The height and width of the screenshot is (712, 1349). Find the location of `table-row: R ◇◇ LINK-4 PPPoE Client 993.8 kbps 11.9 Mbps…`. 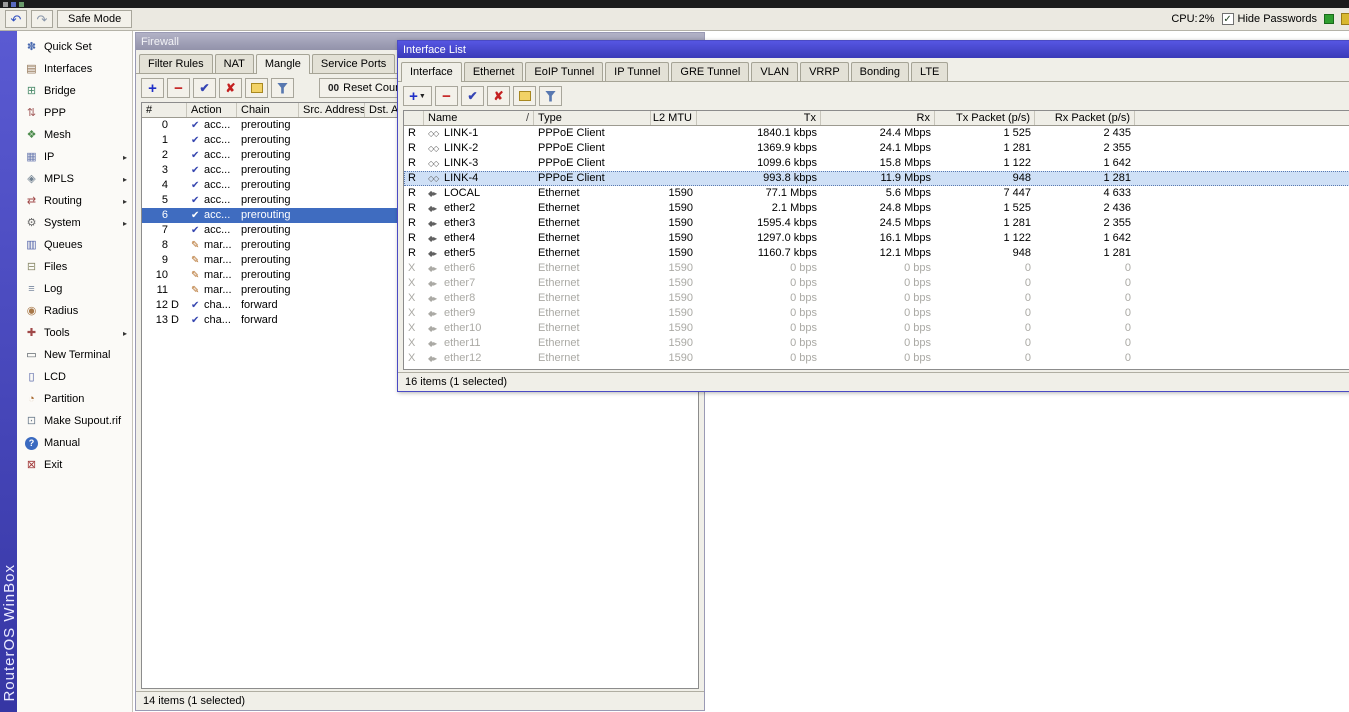

table-row: R ◇◇ LINK-4 PPPoE Client 993.8 kbps 11.9 Mbps… is located at coordinates (876, 178).